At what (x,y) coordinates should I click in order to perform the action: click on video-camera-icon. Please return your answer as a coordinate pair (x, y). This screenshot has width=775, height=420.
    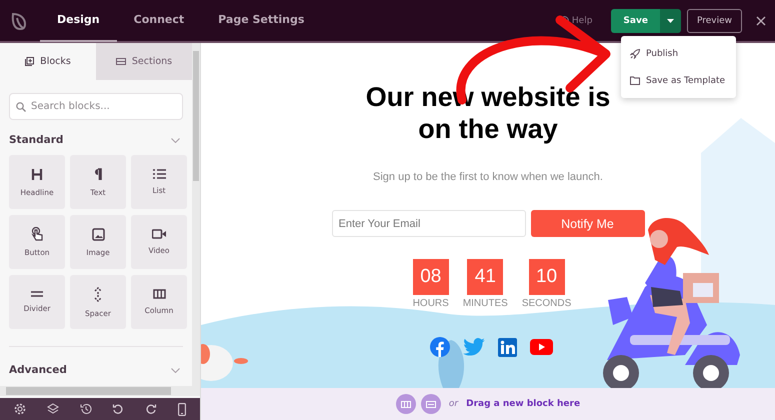
    Looking at the image, I should click on (159, 234).